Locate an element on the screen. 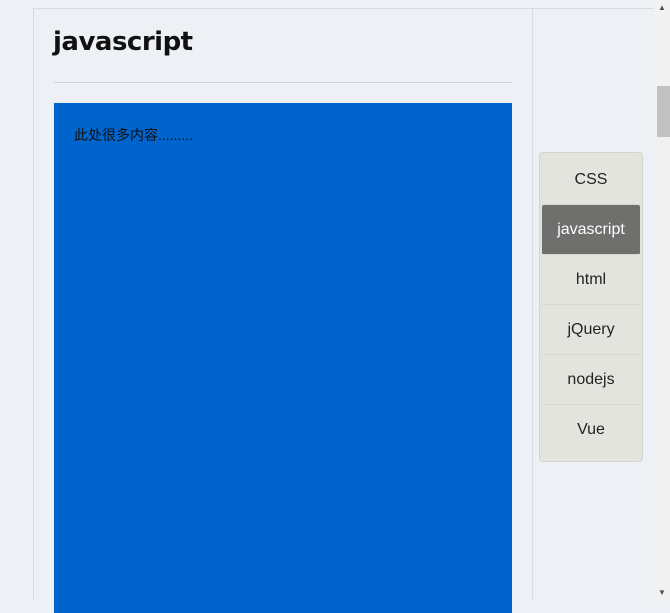 Image resolution: width=670 pixels, height=613 pixels. nav-item-html: html is located at coordinates (591, 280).